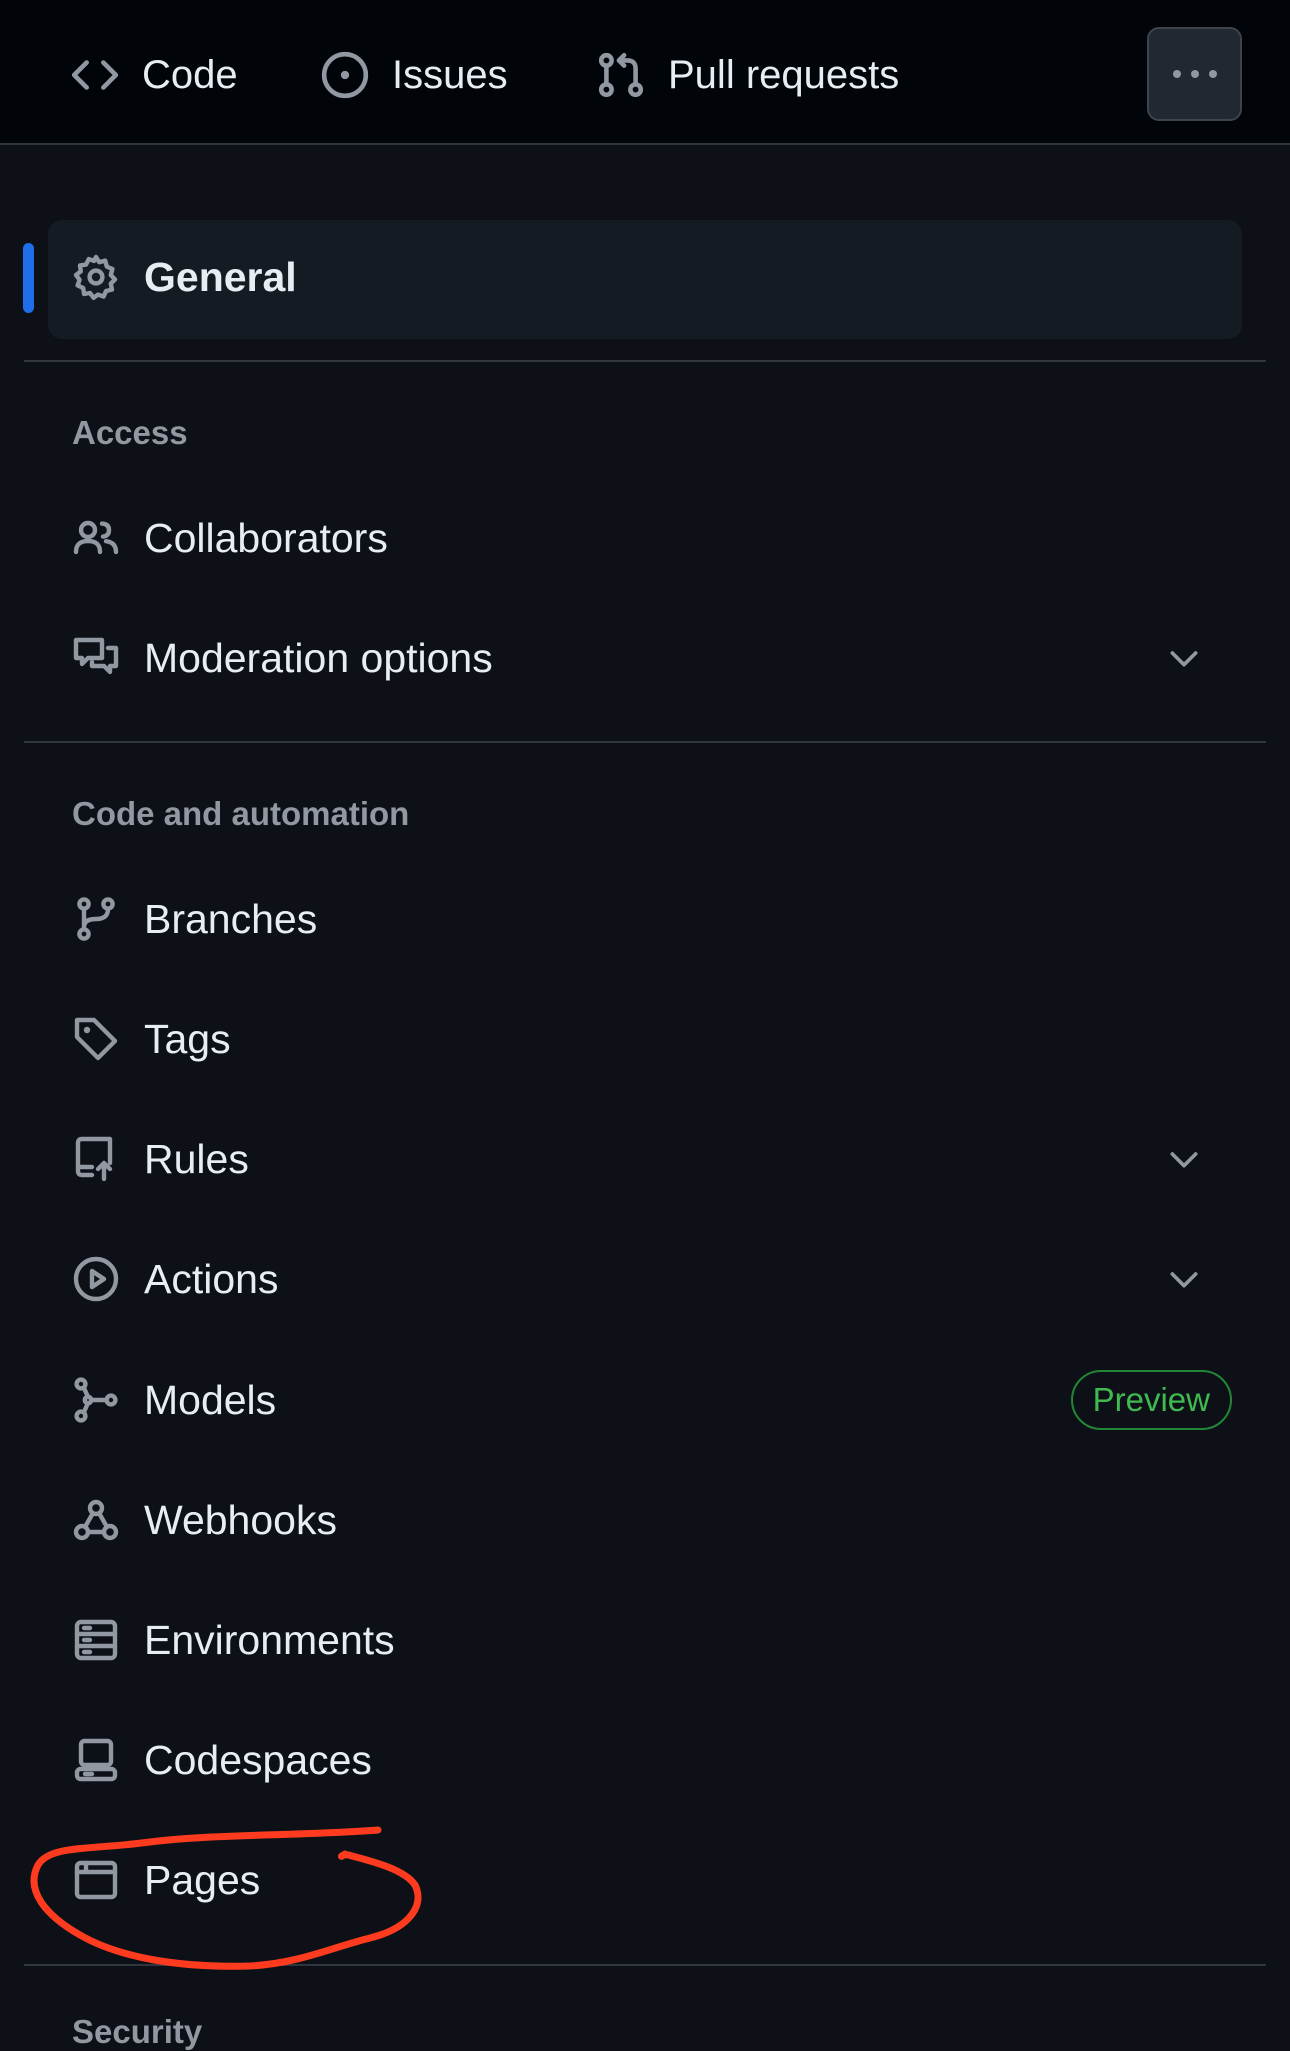 The height and width of the screenshot is (2051, 1290). I want to click on sidebar-item-label: Codespaces, so click(258, 1759).